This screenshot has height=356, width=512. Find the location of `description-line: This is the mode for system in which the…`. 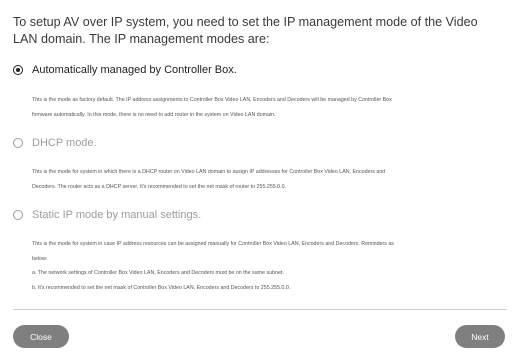

description-line: This is the mode for system in which the… is located at coordinates (209, 172).